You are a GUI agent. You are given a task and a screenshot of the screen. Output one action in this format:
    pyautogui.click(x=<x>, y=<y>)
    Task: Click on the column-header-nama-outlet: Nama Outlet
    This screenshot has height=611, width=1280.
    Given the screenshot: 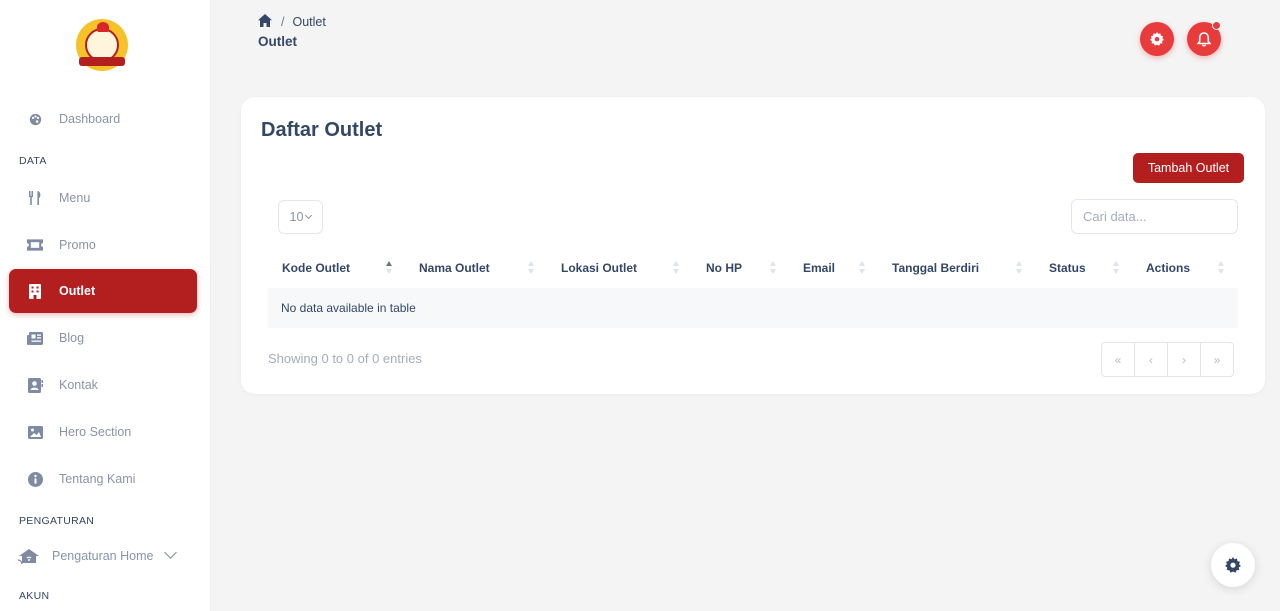 What is the action you would take?
    pyautogui.click(x=454, y=268)
    